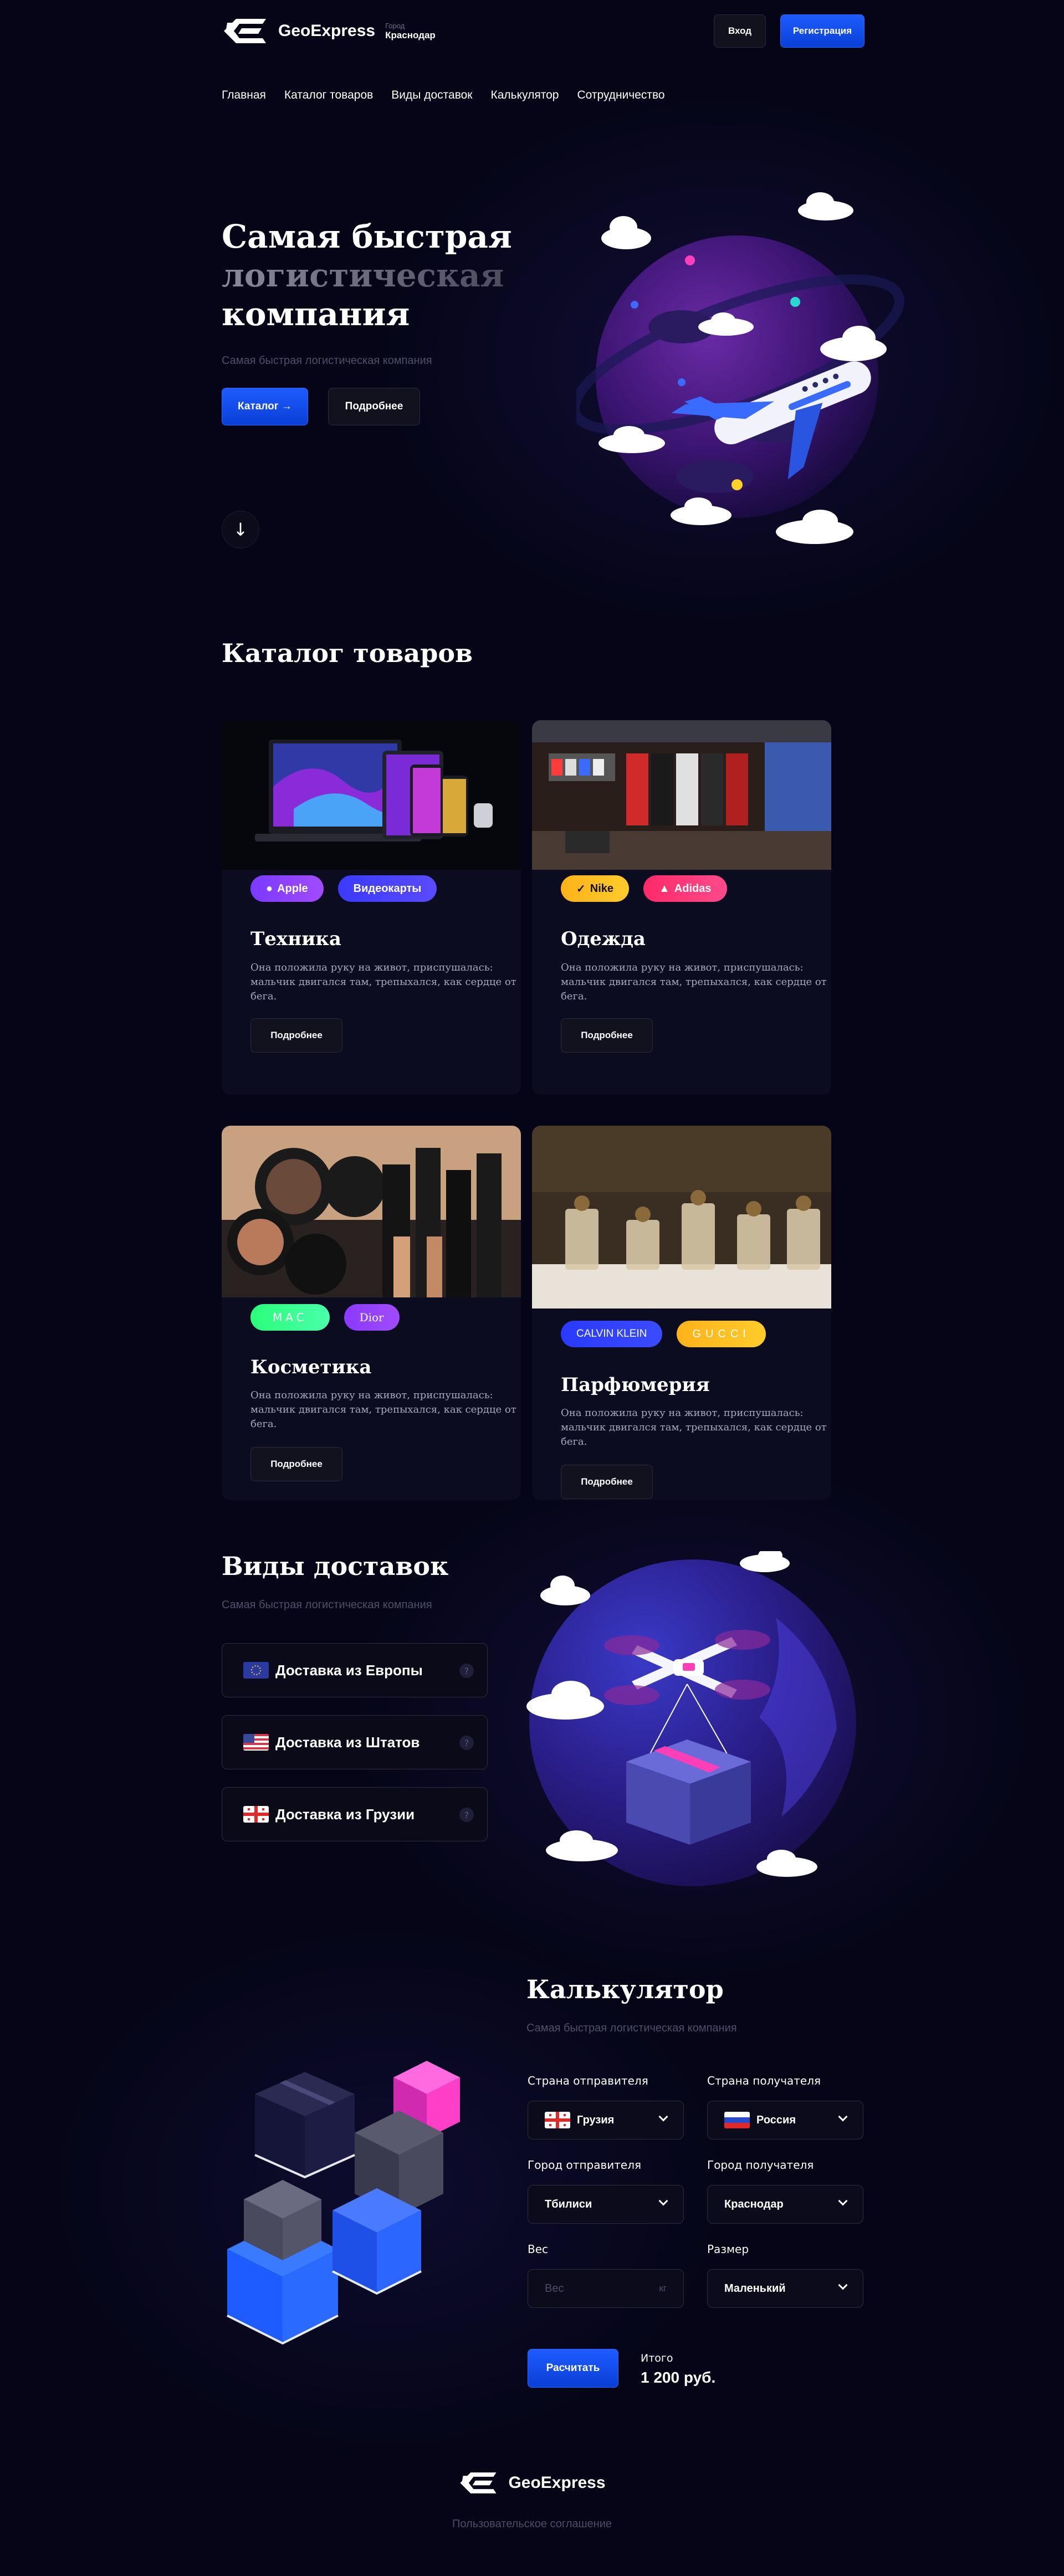 The image size is (1064, 2576). I want to click on logo: GeoExpress, so click(299, 31).